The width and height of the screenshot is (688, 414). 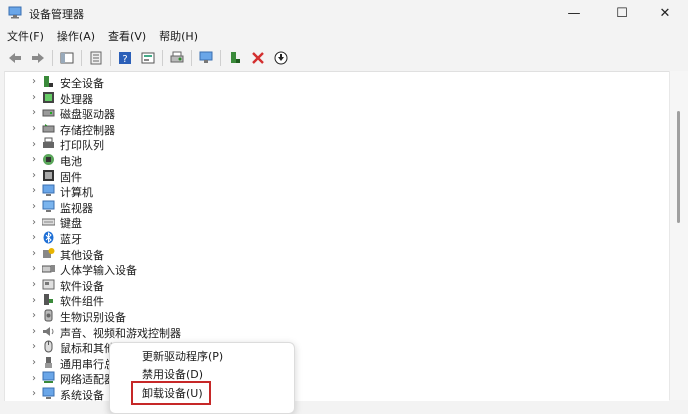 I want to click on menu-item-update-driver: 更新驱动程序(P), so click(x=202, y=356).